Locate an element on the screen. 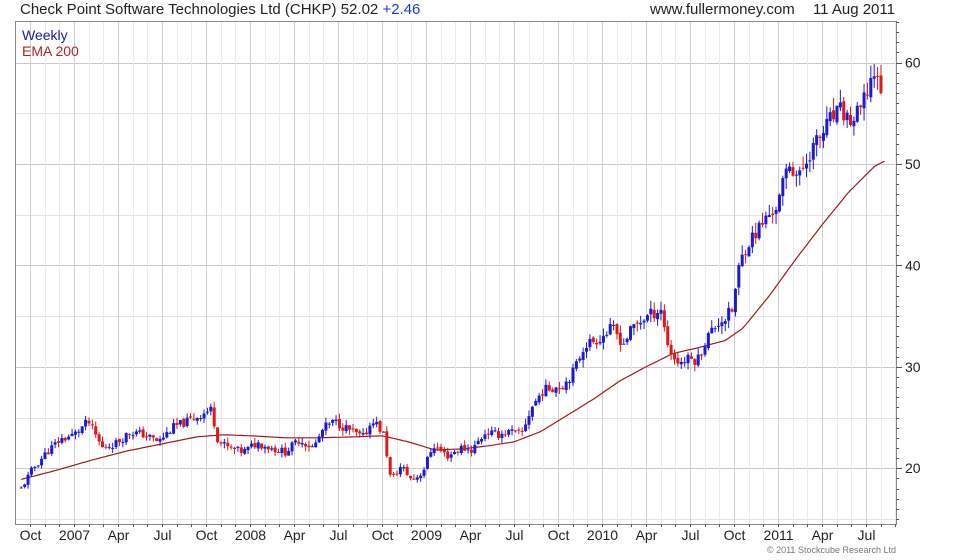 Image resolution: width=980 pixels, height=560 pixels. x-tick-label: 2010 is located at coordinates (602, 535).